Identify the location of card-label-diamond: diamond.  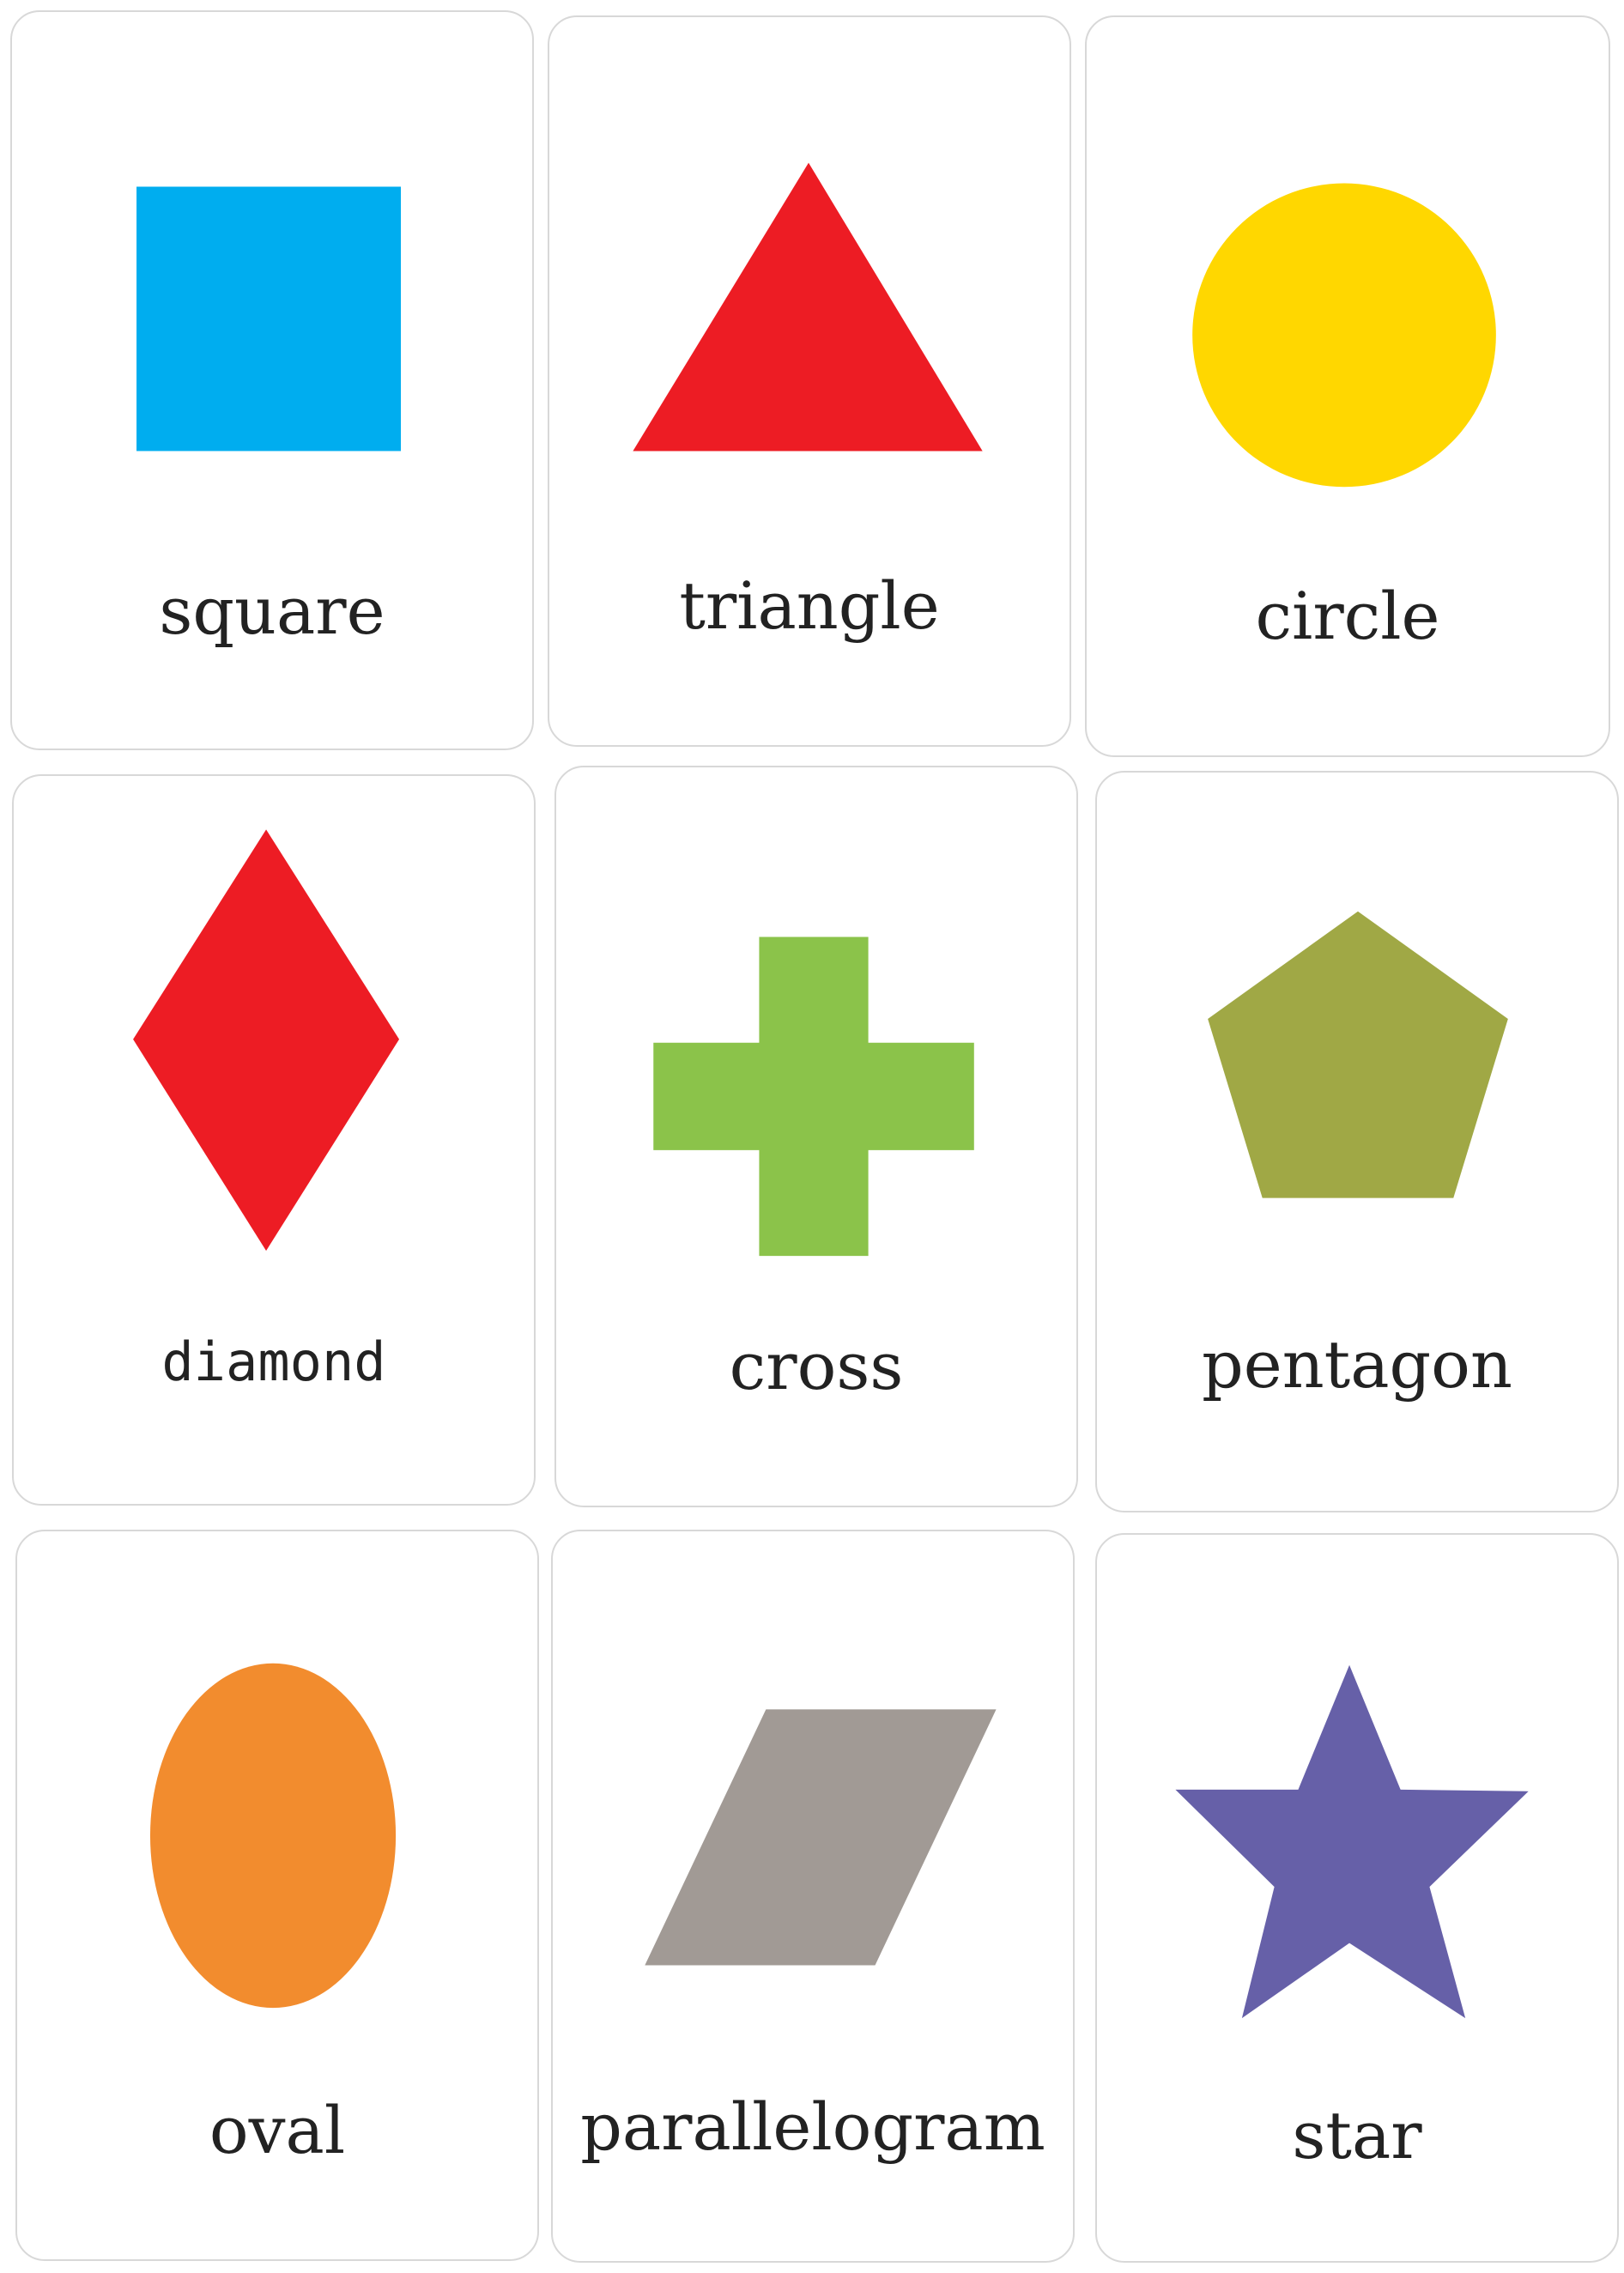
(273, 1361).